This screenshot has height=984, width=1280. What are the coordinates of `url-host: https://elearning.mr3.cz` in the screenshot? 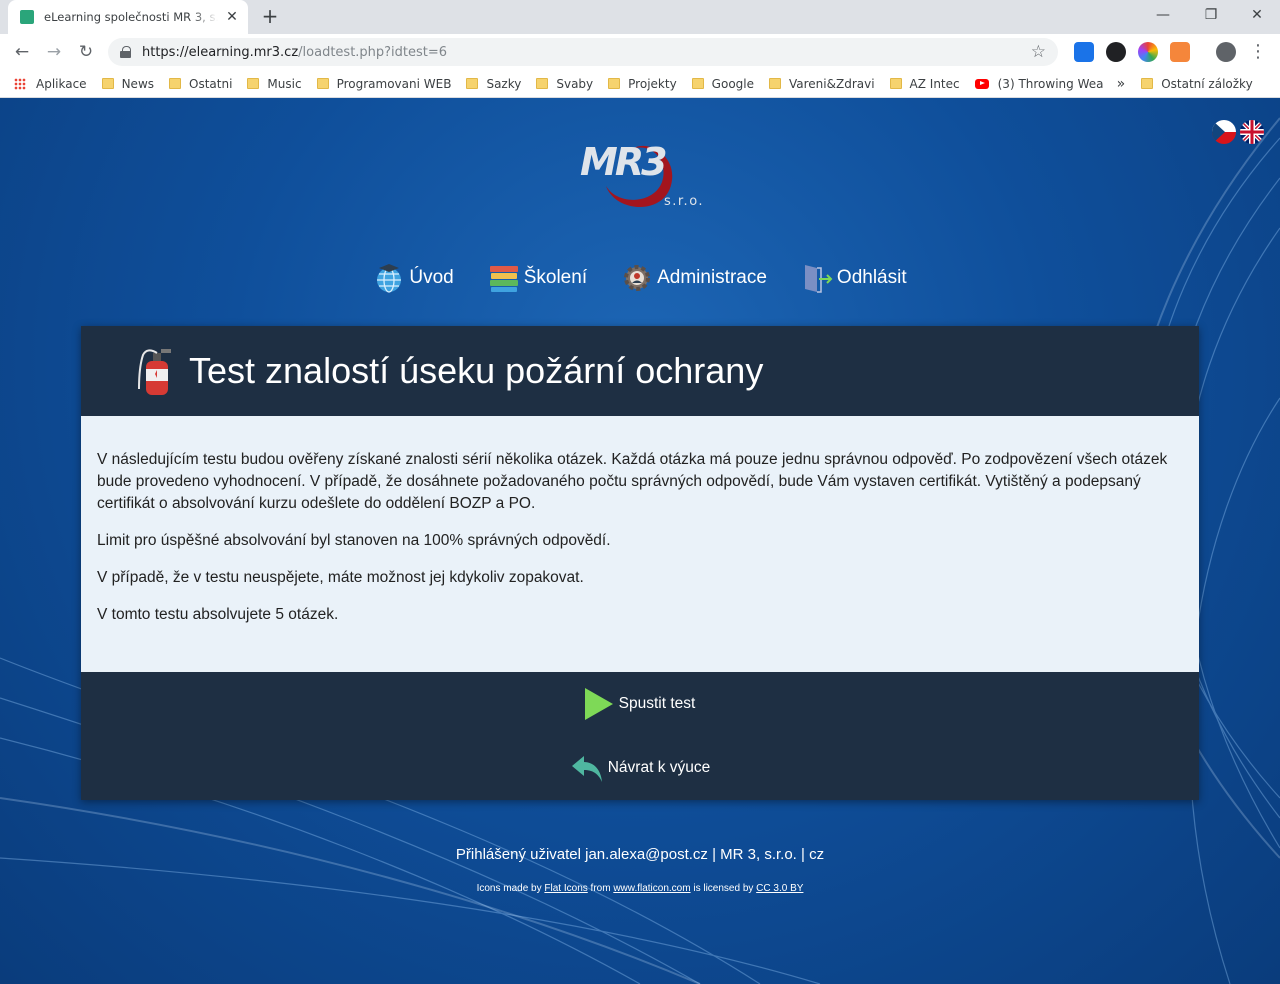 It's located at (220, 52).